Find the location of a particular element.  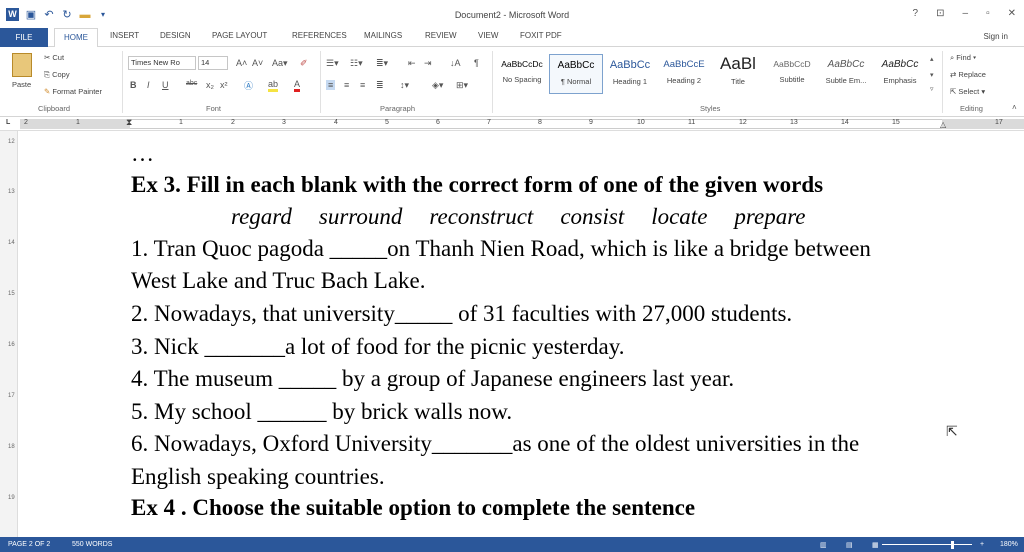

copy-label: Copy is located at coordinates (61, 74).